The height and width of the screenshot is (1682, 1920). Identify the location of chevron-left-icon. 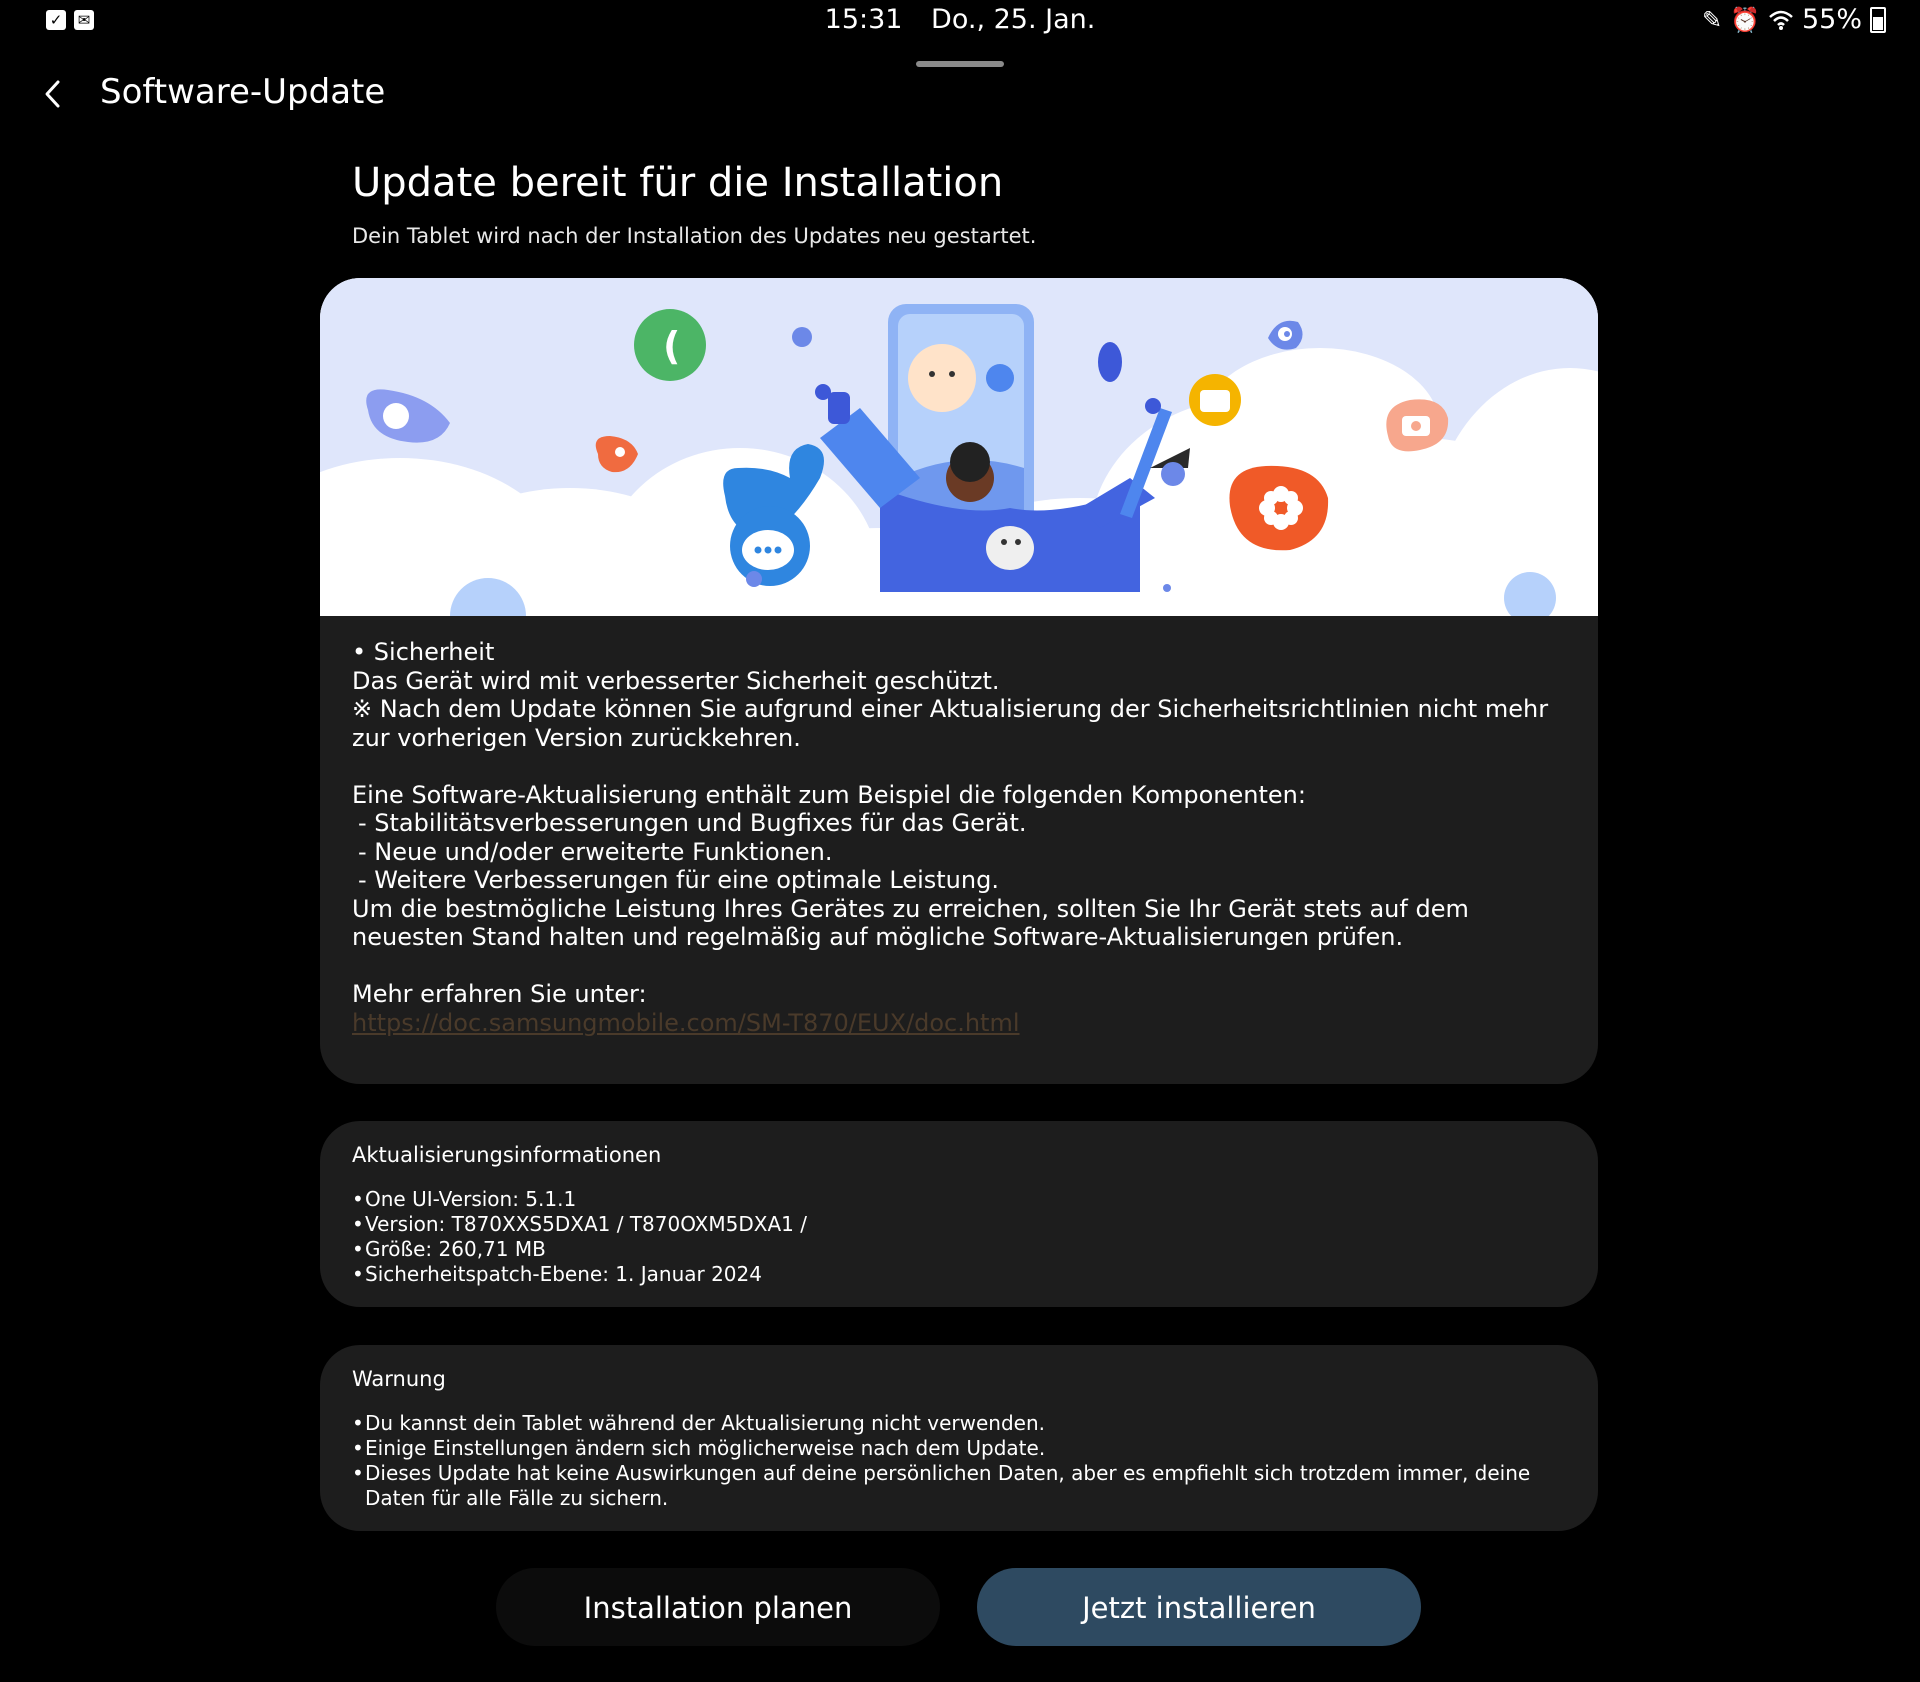
(52, 94).